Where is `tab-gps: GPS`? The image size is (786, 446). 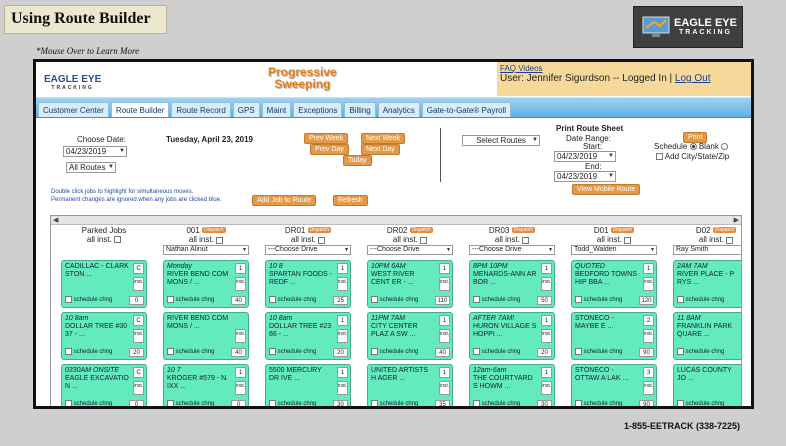
tab-gps: GPS is located at coordinates (246, 109).